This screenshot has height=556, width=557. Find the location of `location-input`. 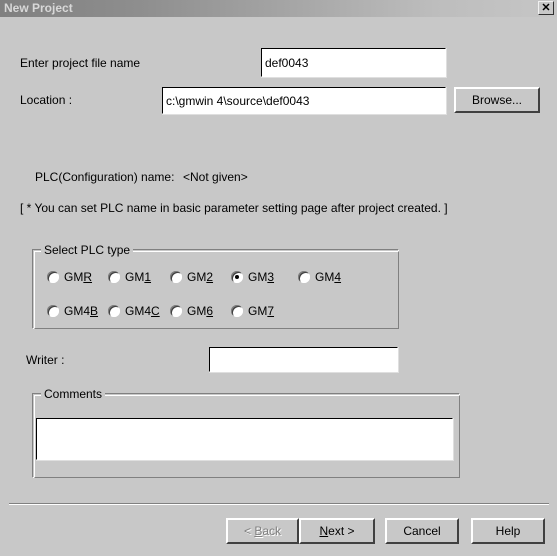

location-input is located at coordinates (304, 100).